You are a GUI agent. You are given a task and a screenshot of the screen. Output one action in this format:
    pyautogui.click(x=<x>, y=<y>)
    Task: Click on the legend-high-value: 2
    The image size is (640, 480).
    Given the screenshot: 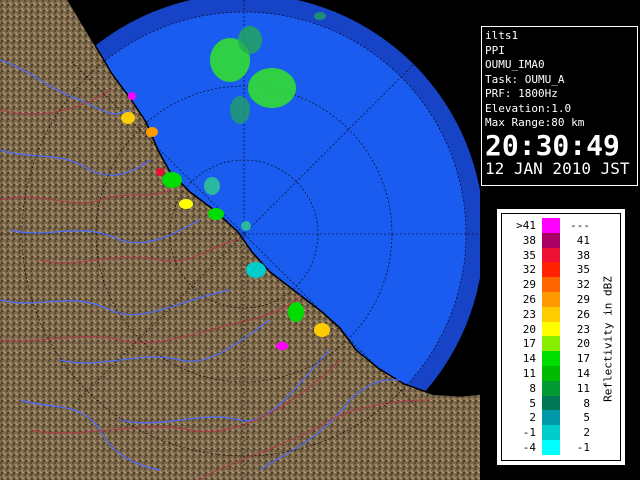 What is the action you would take?
    pyautogui.click(x=586, y=433)
    